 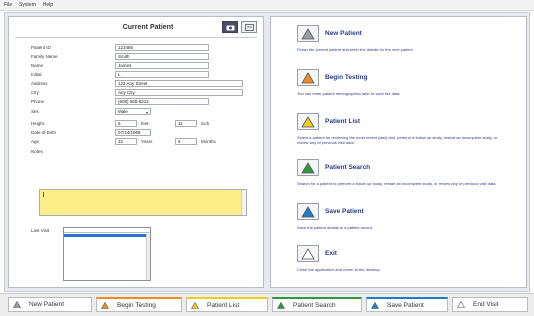 I want to click on panel-header: Current Patient, so click(x=136, y=27).